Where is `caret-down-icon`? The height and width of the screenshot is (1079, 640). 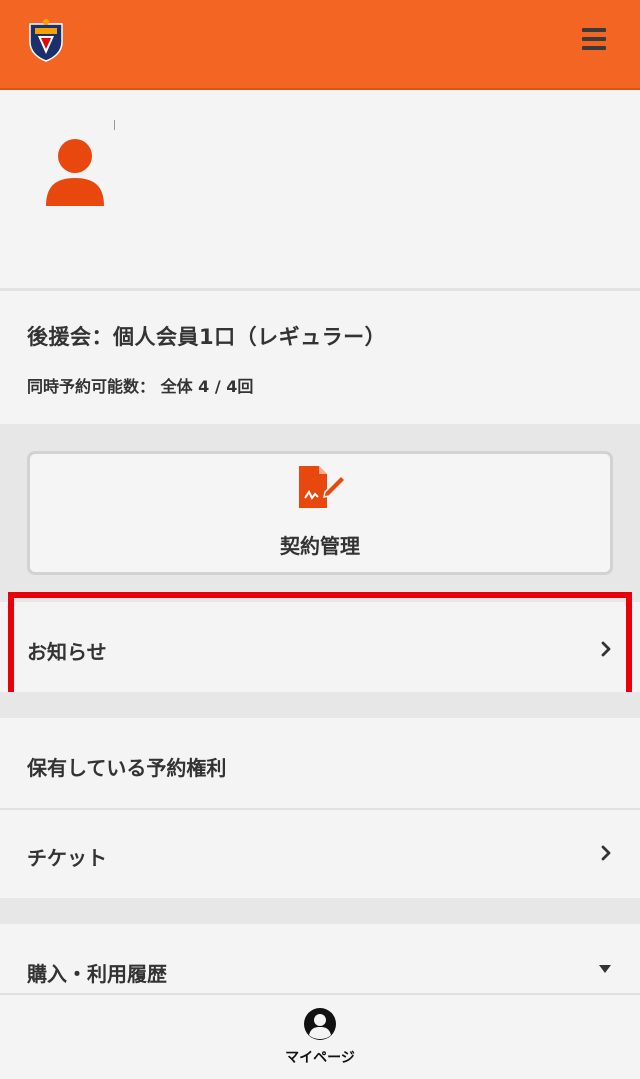 caret-down-icon is located at coordinates (605, 969).